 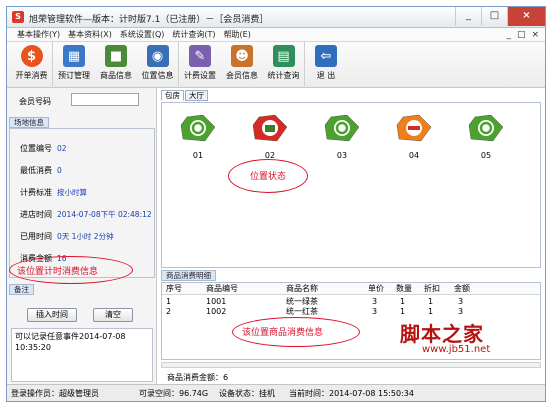 What do you see at coordinates (404, 288) in the screenshot?
I see `goods-column-header: 数量` at bounding box center [404, 288].